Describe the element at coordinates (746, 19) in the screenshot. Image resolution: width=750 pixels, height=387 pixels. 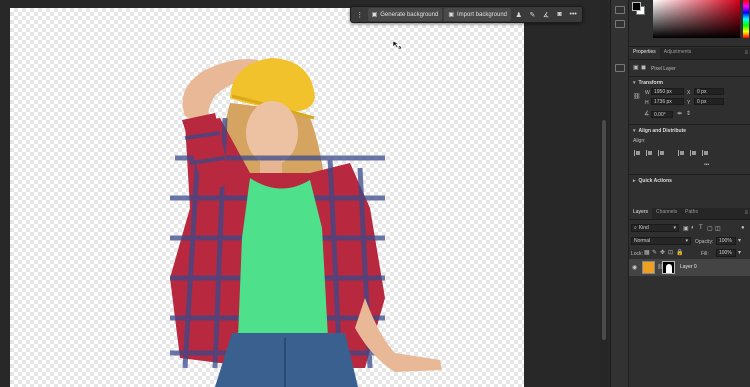
I see `hue-slider` at that location.